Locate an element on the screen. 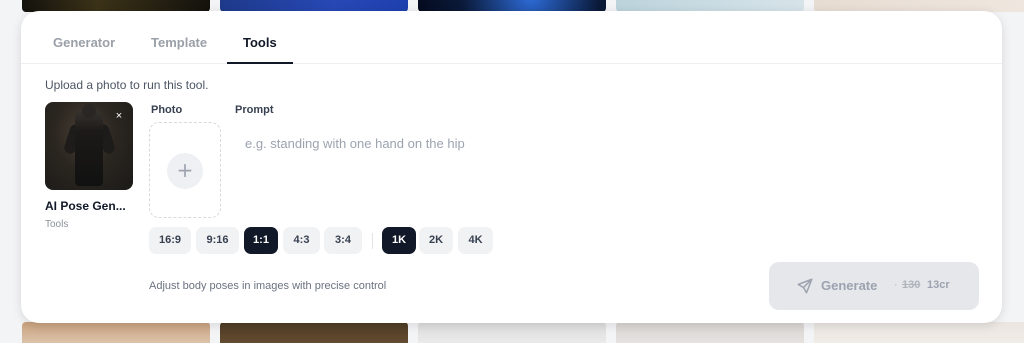 This screenshot has width=1024, height=343. tab-tools: Tools is located at coordinates (260, 42).